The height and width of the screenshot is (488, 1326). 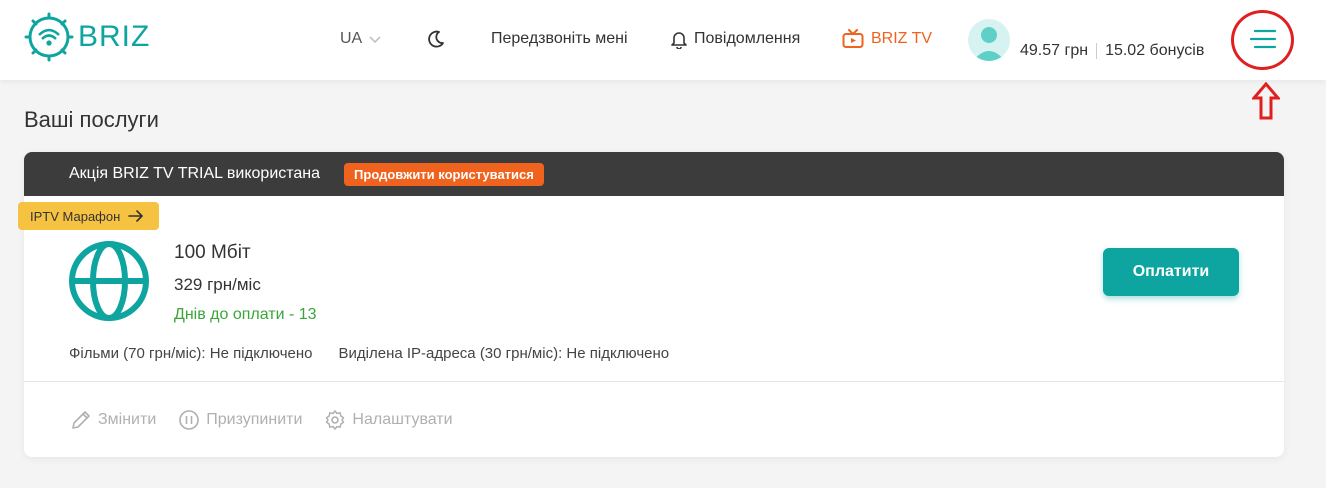 I want to click on briz-tv-link: BRIZ TV, so click(x=887, y=39).